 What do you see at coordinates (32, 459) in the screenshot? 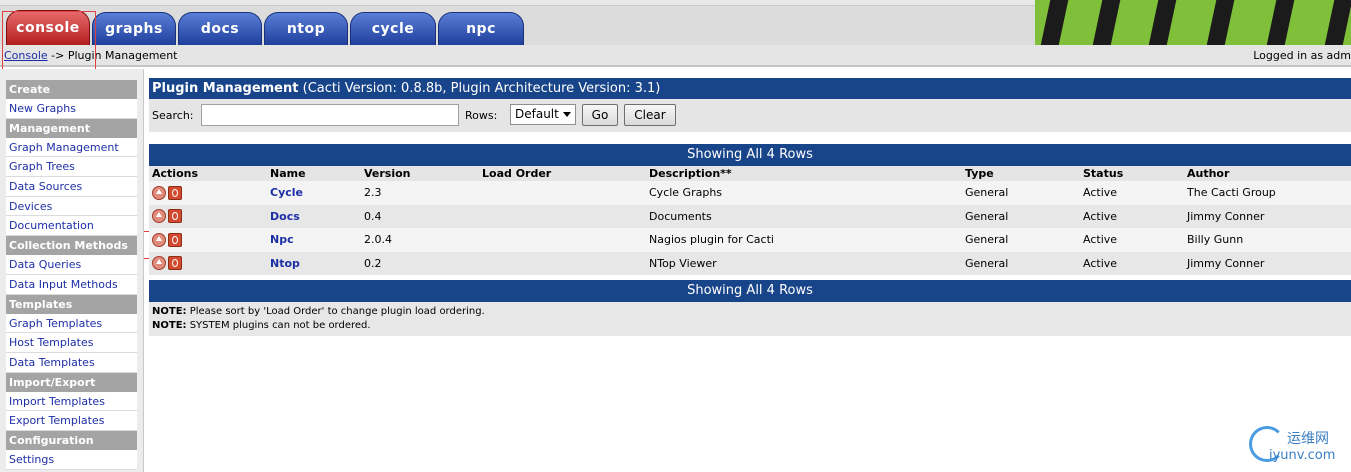
I see `sidebar-item-label: Settings` at bounding box center [32, 459].